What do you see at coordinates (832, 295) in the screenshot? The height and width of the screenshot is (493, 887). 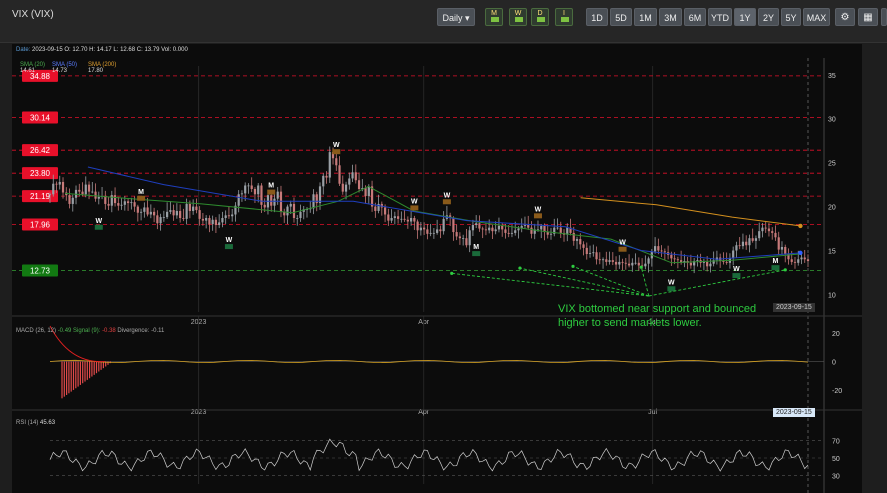 I see `y-tick-label-10: 10` at bounding box center [832, 295].